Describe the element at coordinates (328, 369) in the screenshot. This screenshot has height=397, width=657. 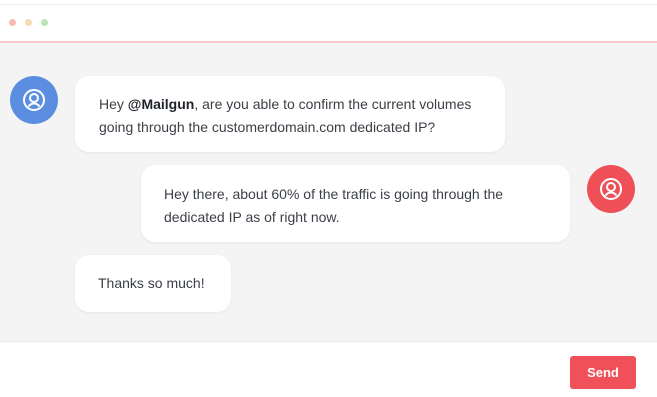
I see `message-composer: Send` at that location.